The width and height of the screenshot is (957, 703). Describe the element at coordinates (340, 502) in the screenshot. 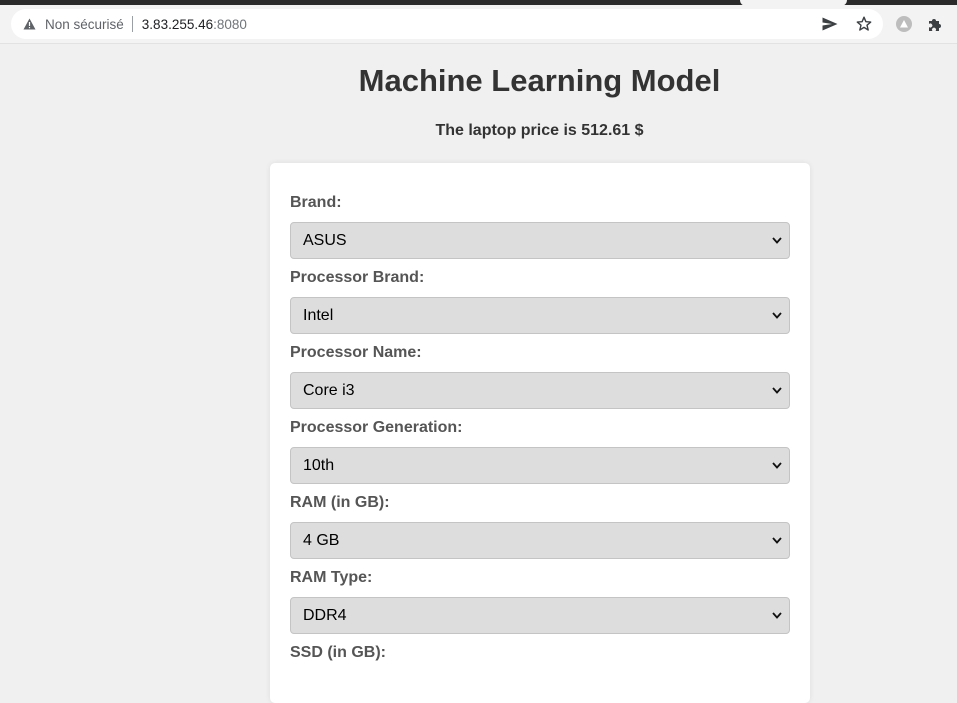

I see `ram-size-label: RAM (in GB):` at that location.